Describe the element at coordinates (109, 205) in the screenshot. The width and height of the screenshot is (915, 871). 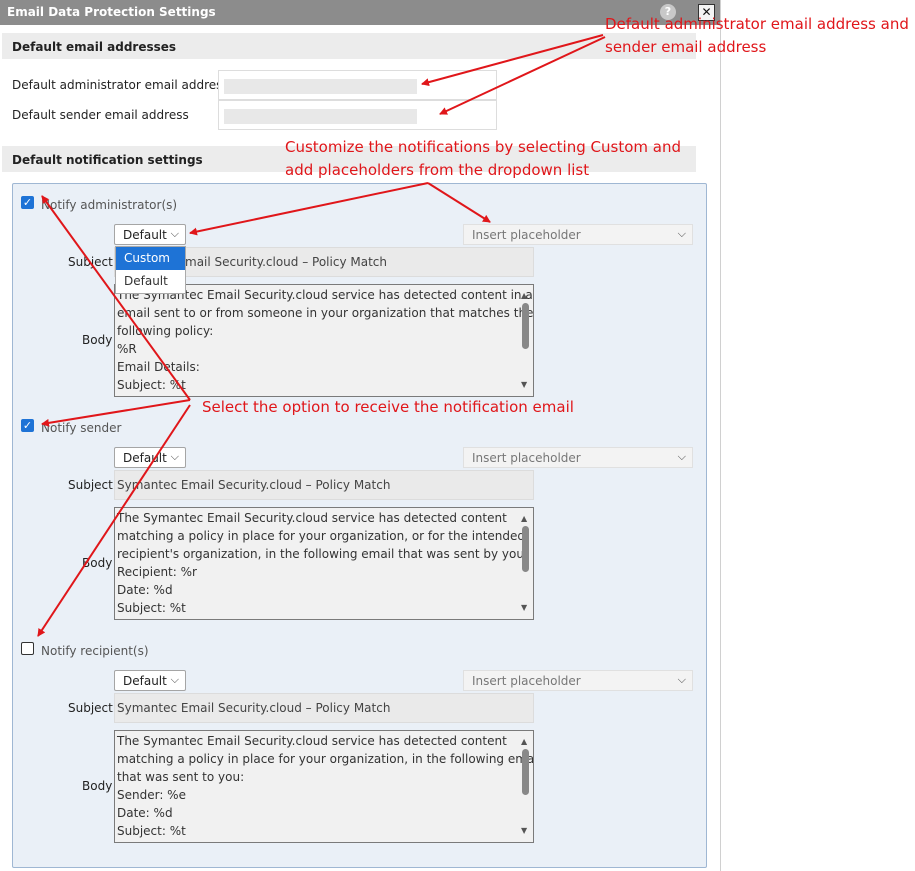
I see `notify-admin-label: Notify administrator(s)` at that location.